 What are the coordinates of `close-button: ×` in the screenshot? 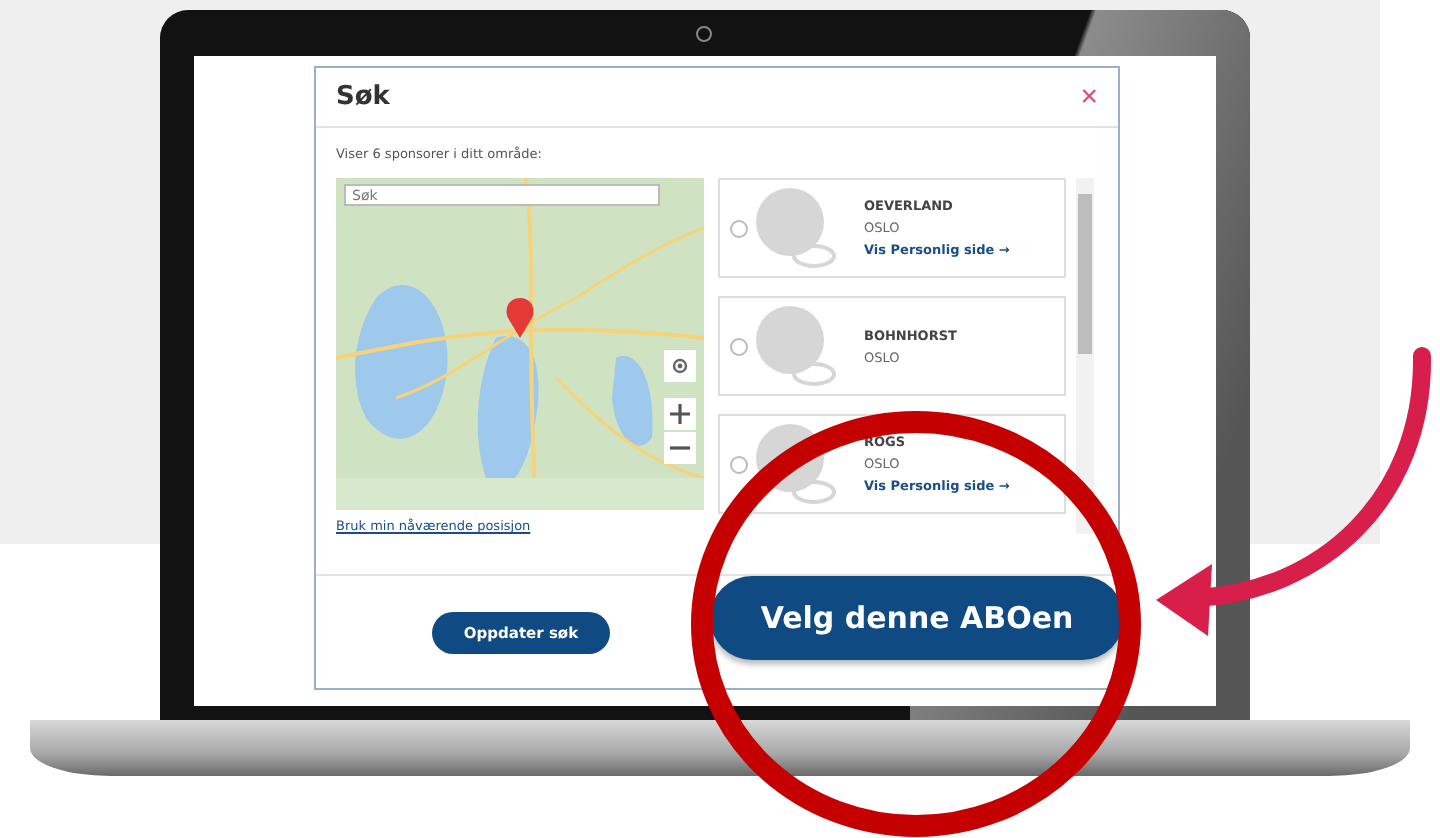 It's located at (1089, 97).